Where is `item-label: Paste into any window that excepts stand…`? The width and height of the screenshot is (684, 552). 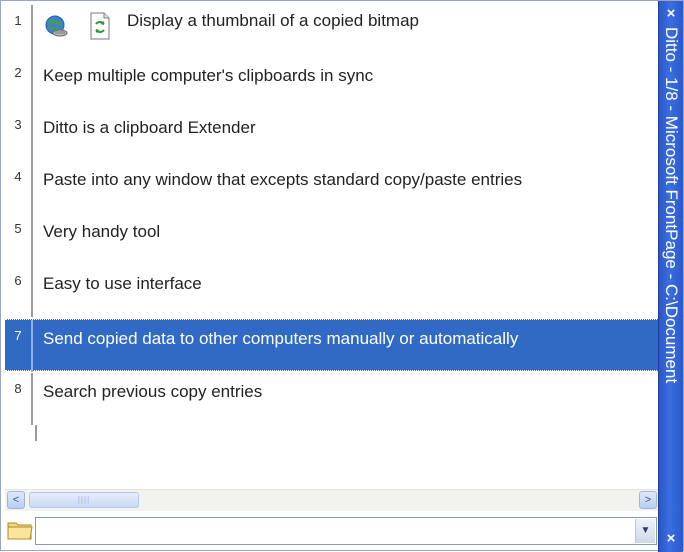
item-label: Paste into any window that excepts stand… is located at coordinates (283, 179).